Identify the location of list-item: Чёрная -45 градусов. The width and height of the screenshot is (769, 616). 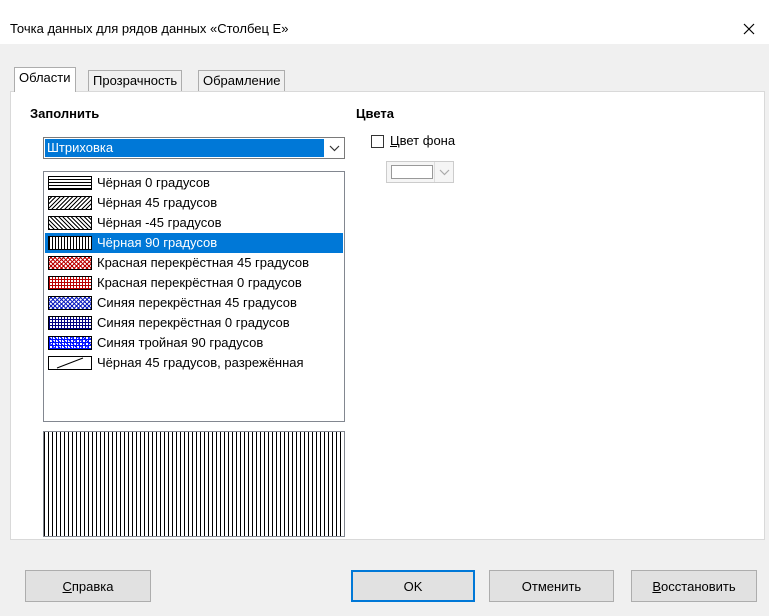
(194, 223).